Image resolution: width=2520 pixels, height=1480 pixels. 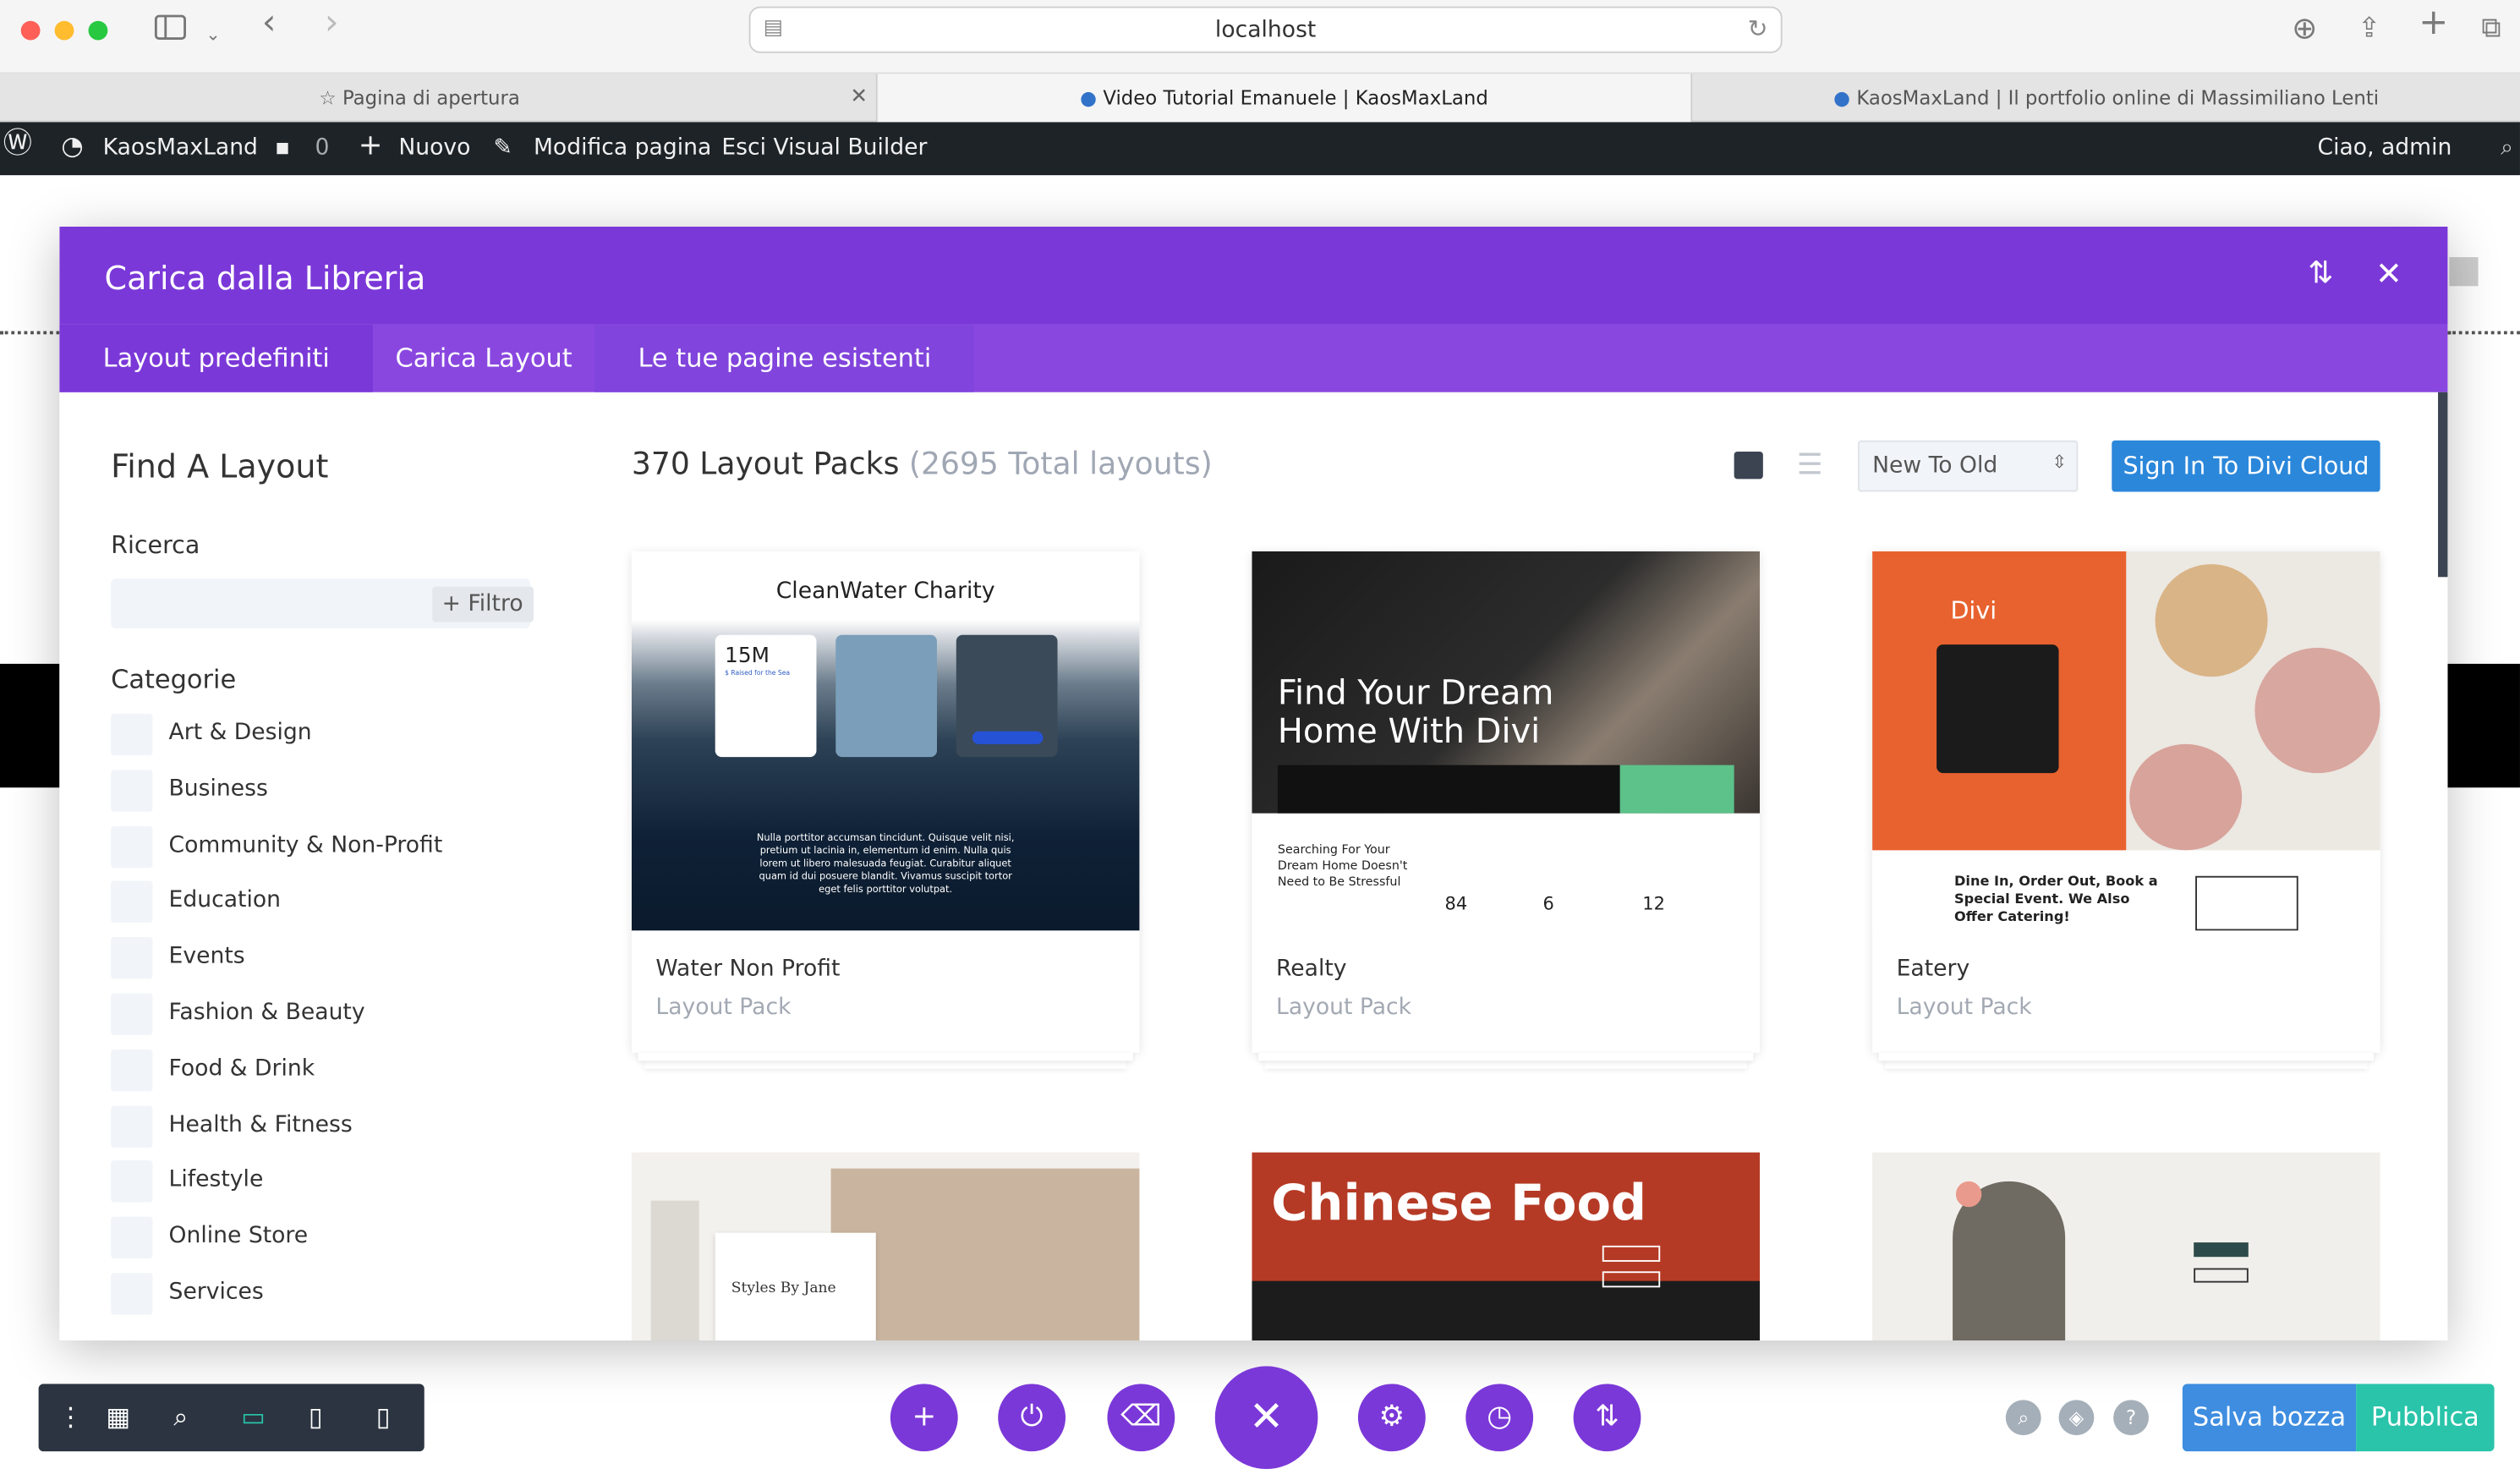 What do you see at coordinates (316, 1417) in the screenshot?
I see `tablet-view-icon: ▯` at bounding box center [316, 1417].